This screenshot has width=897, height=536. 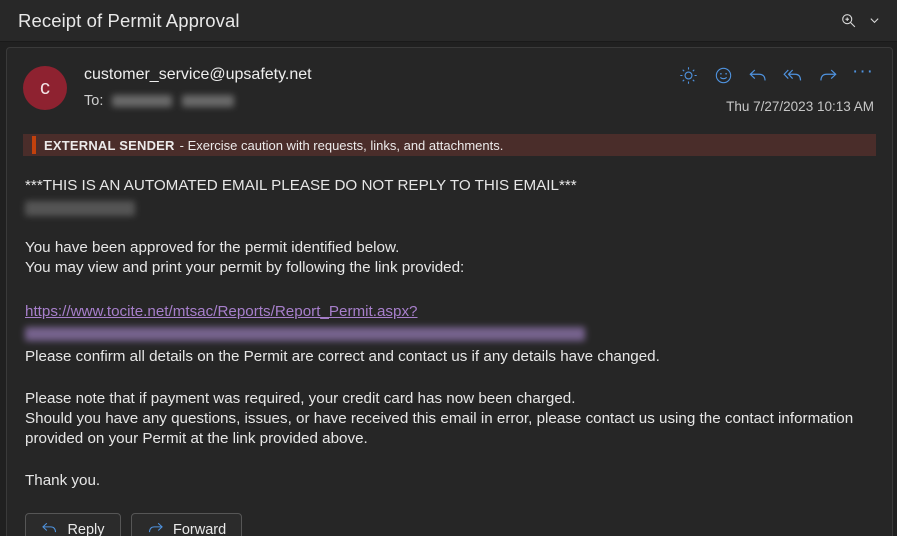 What do you see at coordinates (305, 333) in the screenshot?
I see `redacted-link-query` at bounding box center [305, 333].